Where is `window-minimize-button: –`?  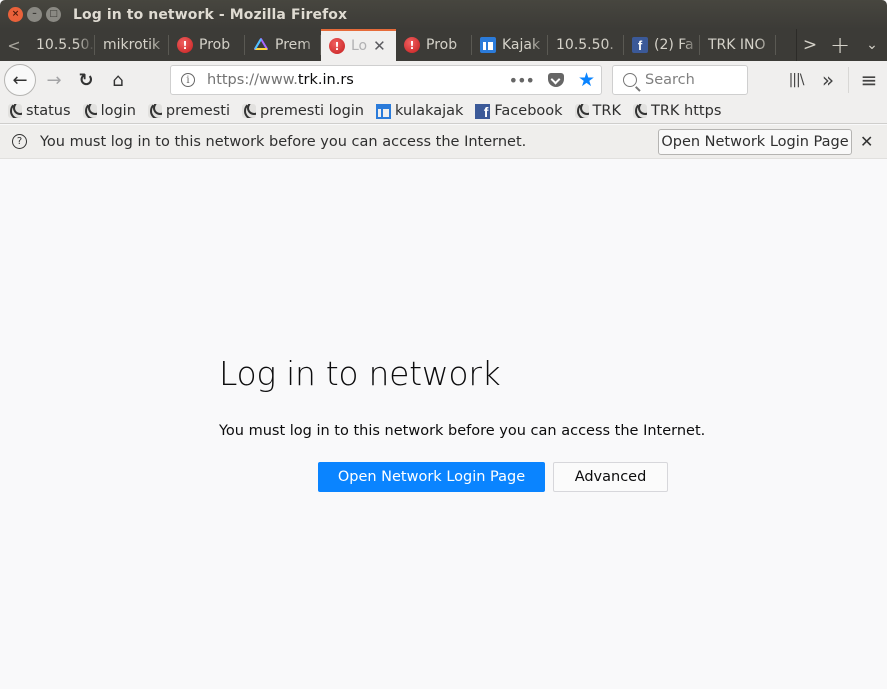
window-minimize-button: – is located at coordinates (34, 14).